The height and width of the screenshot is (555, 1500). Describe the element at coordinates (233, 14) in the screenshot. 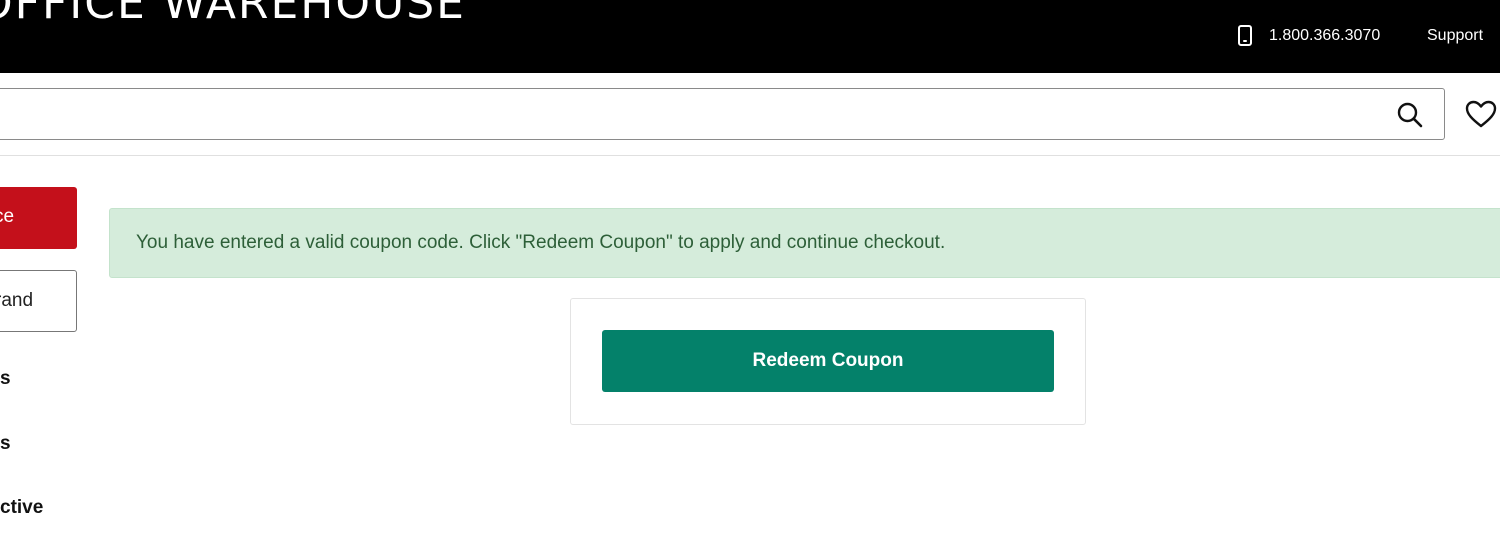

I see `store-logo: OFFICE WAREHOUSE` at that location.